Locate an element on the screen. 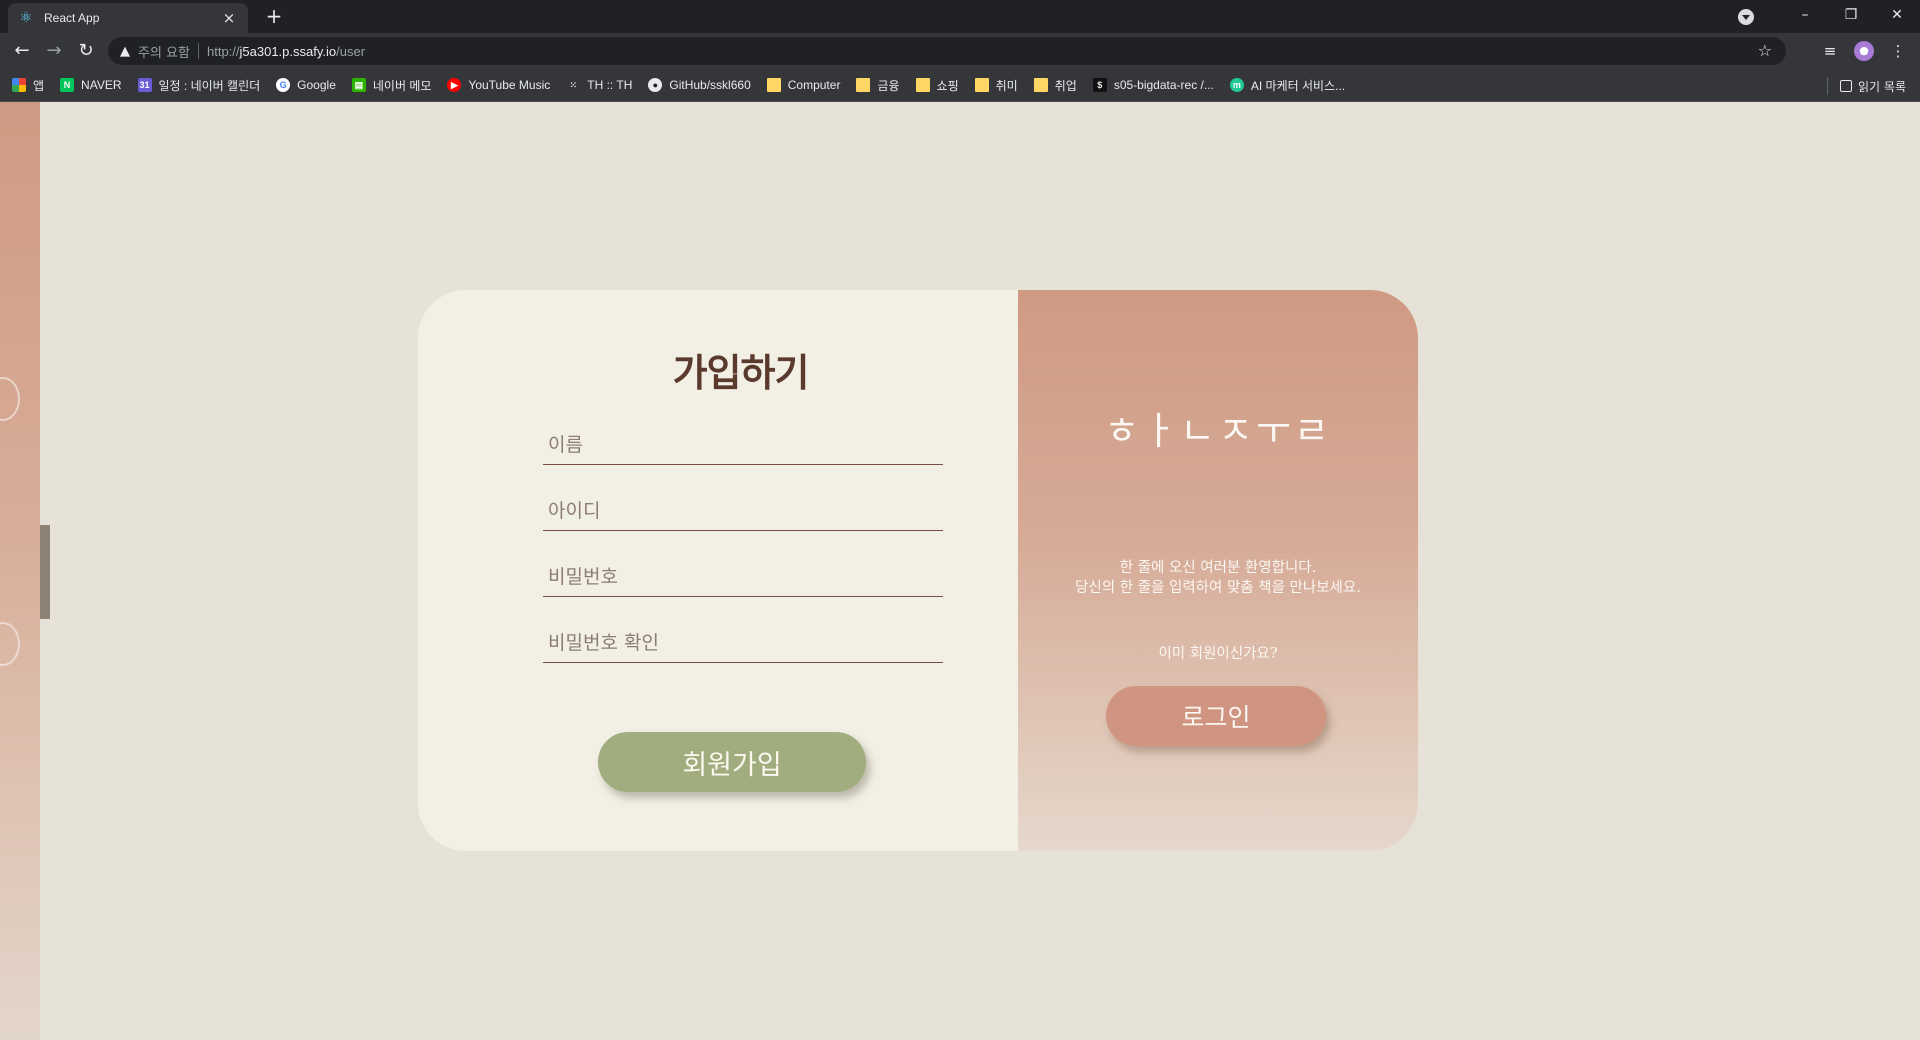  profile-avatar: ● is located at coordinates (1864, 51).